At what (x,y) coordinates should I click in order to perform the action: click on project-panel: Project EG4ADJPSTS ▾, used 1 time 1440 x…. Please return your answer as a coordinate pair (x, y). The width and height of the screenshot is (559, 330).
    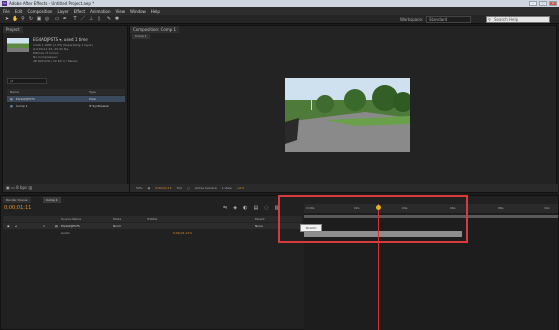
    Looking at the image, I should click on (65, 109).